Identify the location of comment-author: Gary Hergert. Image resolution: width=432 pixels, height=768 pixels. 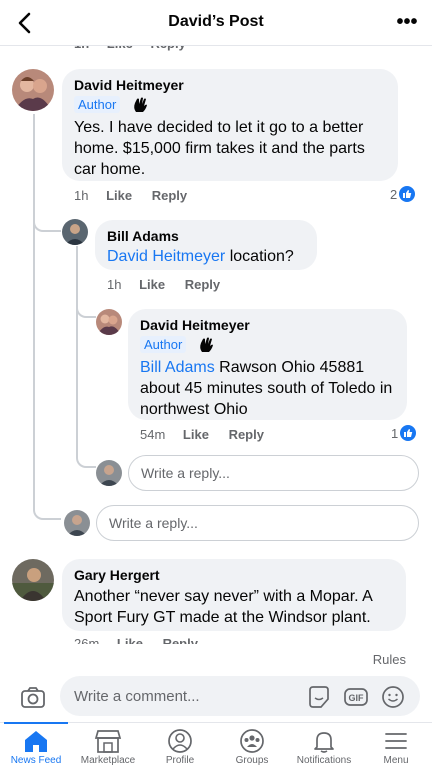
(234, 575).